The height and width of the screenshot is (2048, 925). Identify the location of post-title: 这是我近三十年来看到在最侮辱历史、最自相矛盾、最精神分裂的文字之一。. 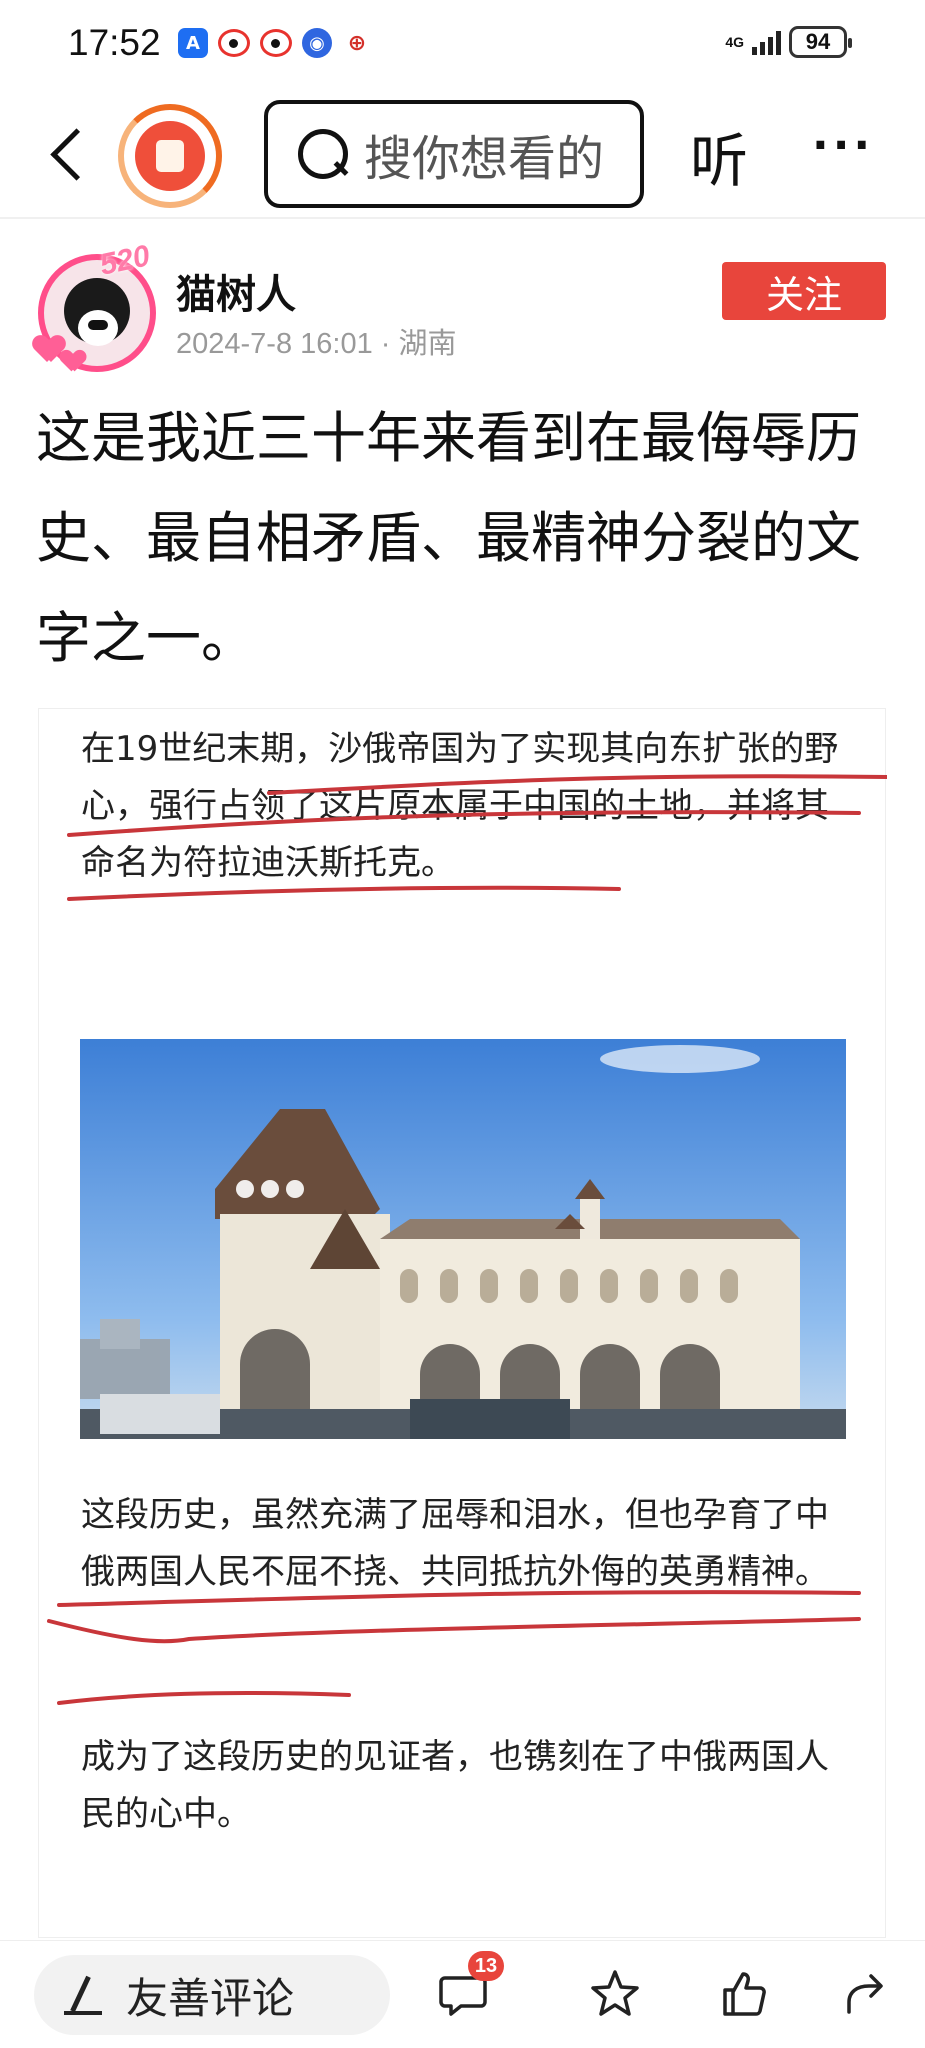
(449, 538).